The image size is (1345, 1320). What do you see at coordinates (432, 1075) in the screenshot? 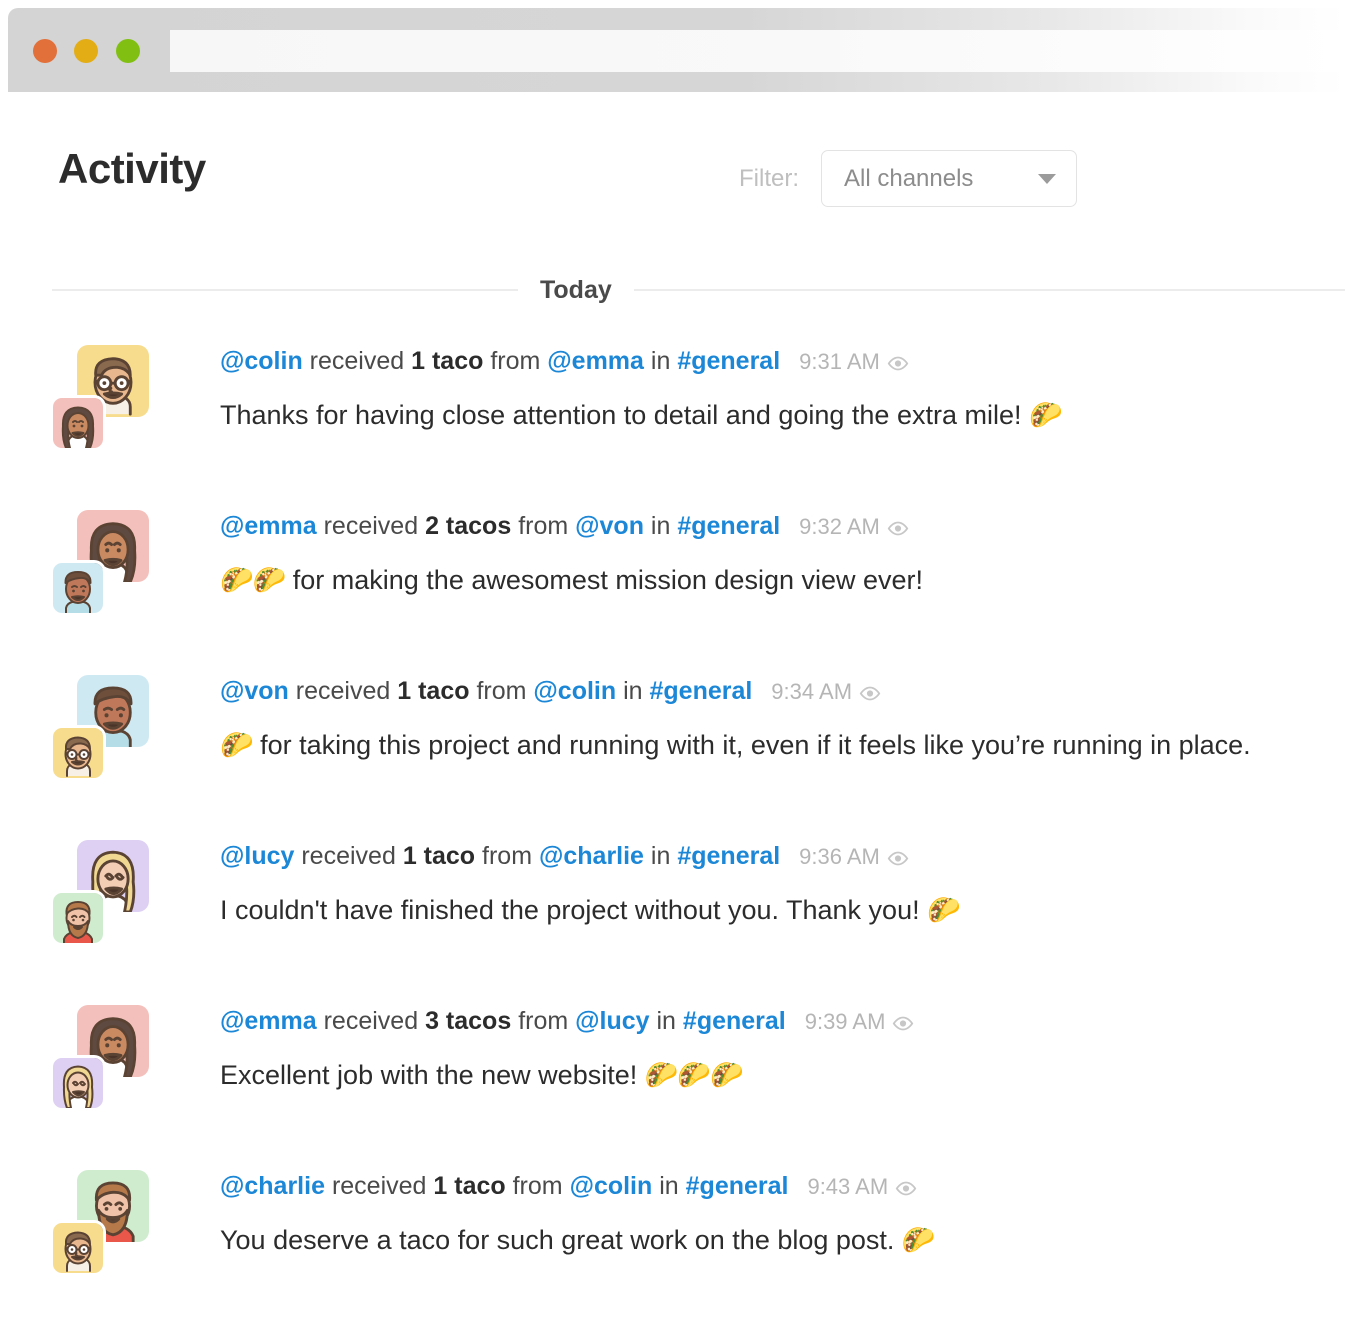
I see `message-text-content: Excellent job with the new website!` at bounding box center [432, 1075].